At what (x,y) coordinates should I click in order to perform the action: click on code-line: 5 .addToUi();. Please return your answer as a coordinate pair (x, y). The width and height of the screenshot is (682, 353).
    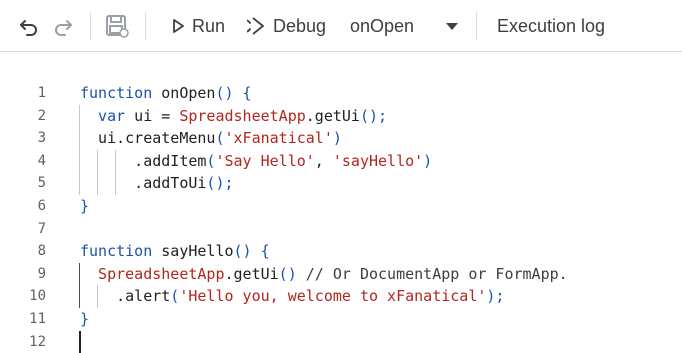
    Looking at the image, I should click on (341, 183).